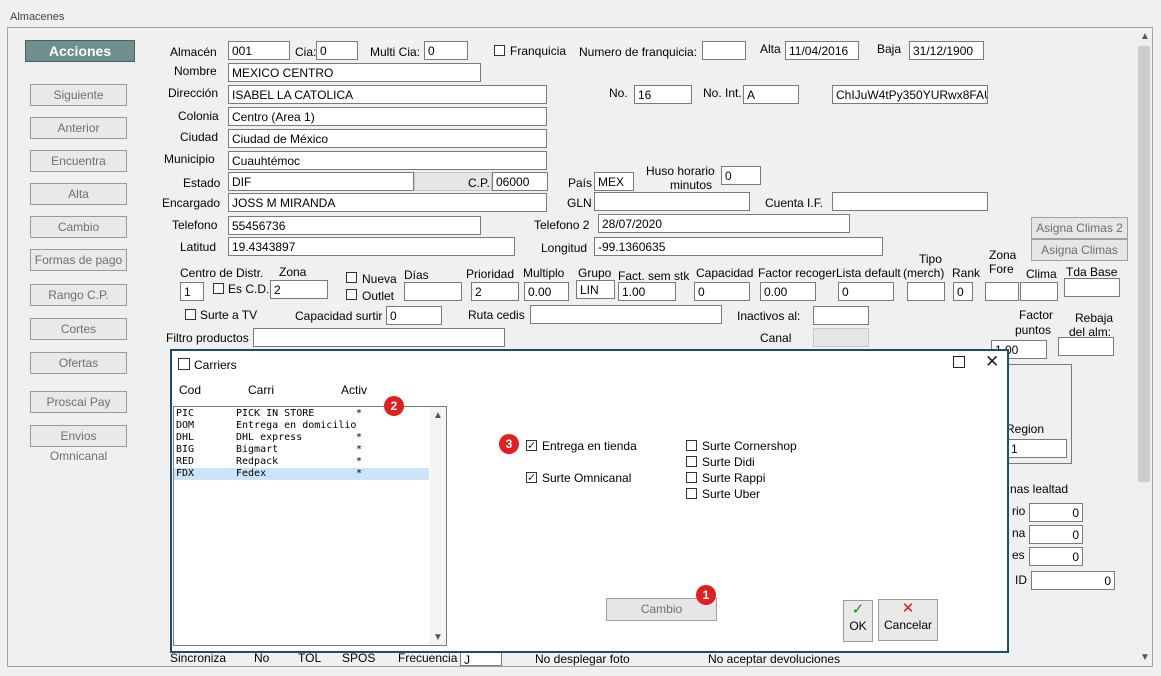  What do you see at coordinates (771, 94) in the screenshot?
I see `noint-field: A` at bounding box center [771, 94].